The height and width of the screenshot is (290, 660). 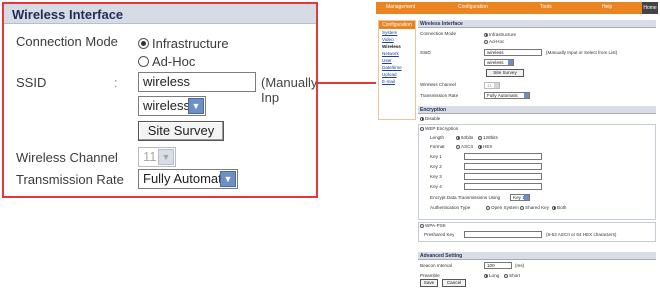 What do you see at coordinates (650, 8) in the screenshot?
I see `nav-home: Home` at bounding box center [650, 8].